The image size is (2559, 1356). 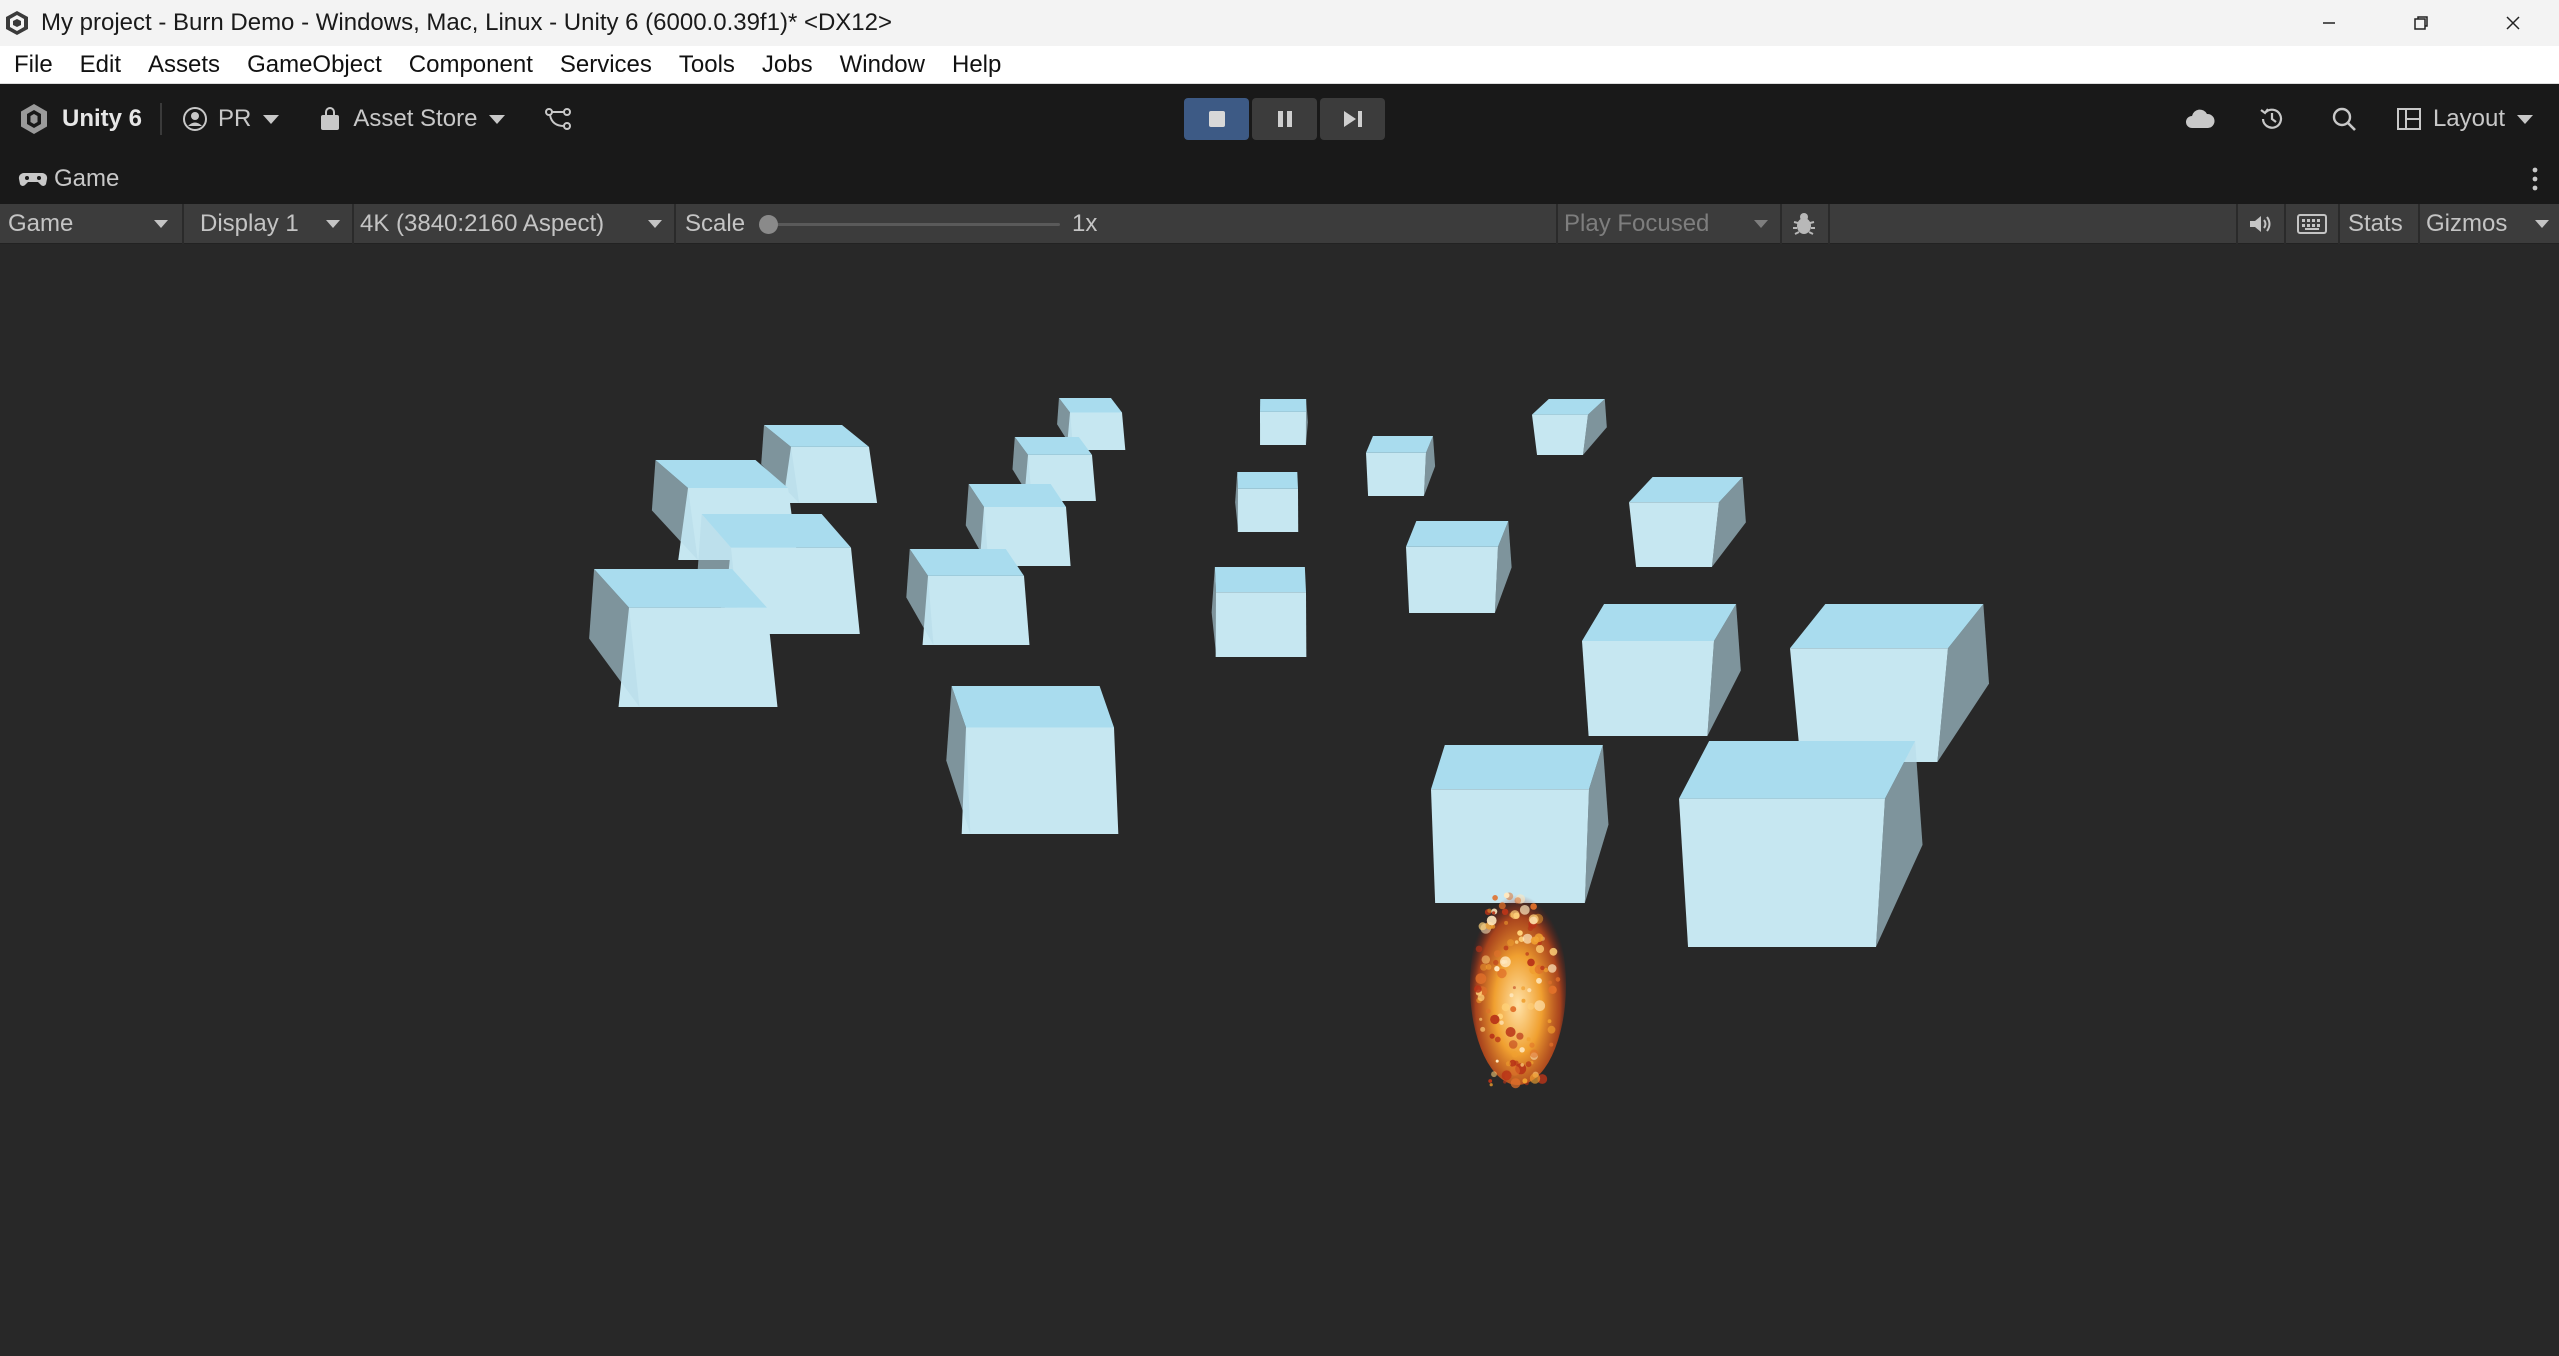 I want to click on pause-button, so click(x=1284, y=119).